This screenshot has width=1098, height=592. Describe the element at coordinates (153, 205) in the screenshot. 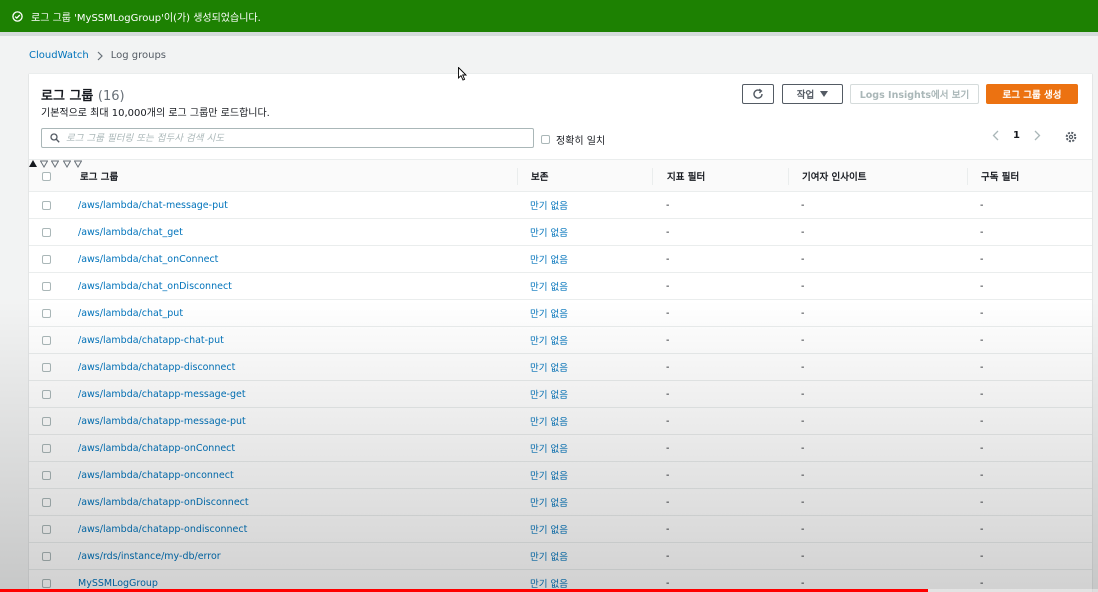

I see `log-group-name-link: /aws/lambda/chat-message-put` at that location.